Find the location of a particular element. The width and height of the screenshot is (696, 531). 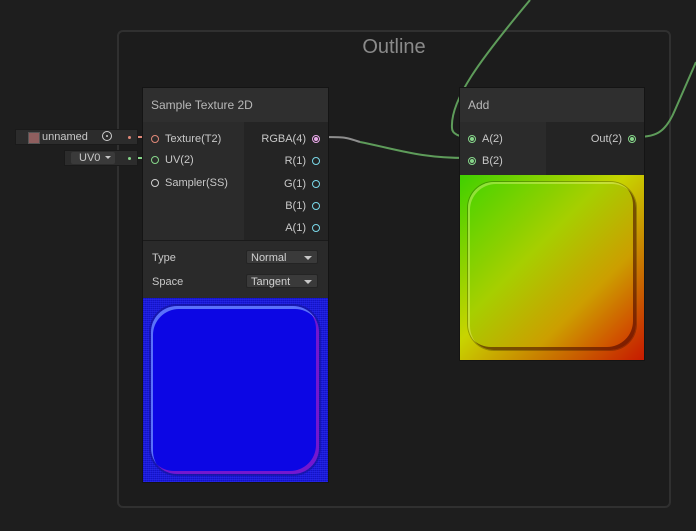

texture-connector-dot is located at coordinates (129, 137).